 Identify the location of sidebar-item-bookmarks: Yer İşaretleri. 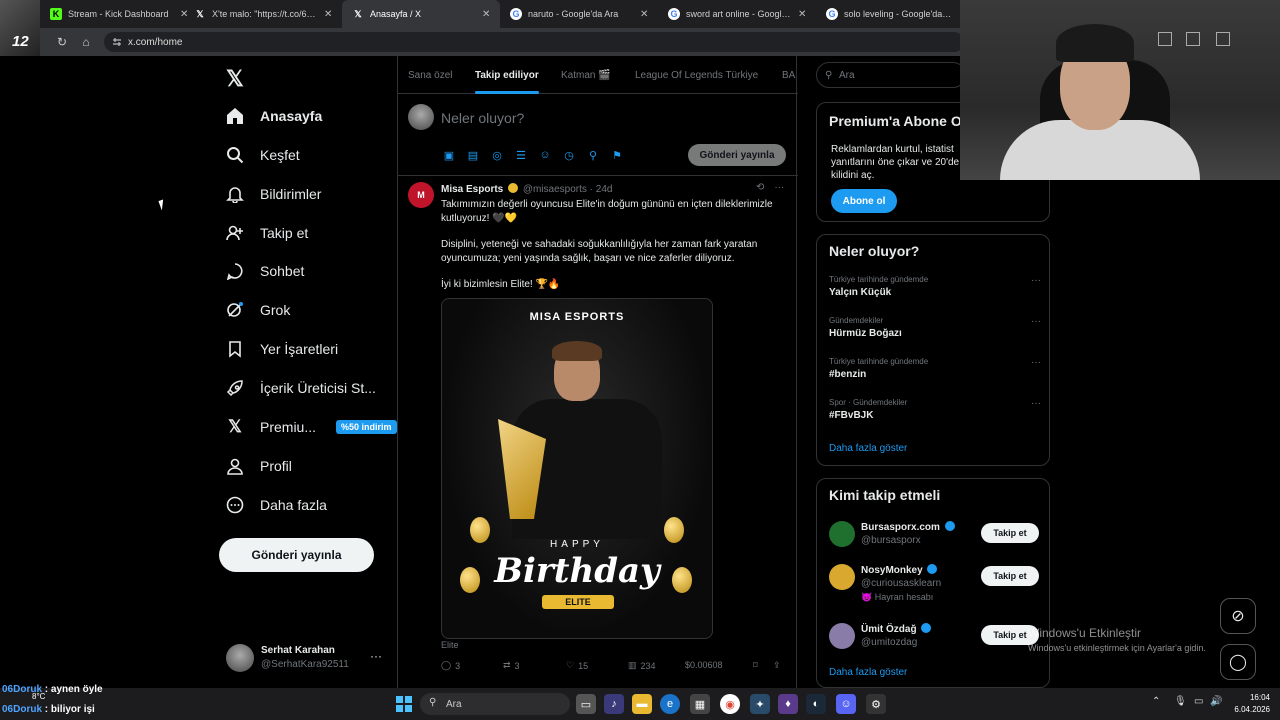
(281, 349).